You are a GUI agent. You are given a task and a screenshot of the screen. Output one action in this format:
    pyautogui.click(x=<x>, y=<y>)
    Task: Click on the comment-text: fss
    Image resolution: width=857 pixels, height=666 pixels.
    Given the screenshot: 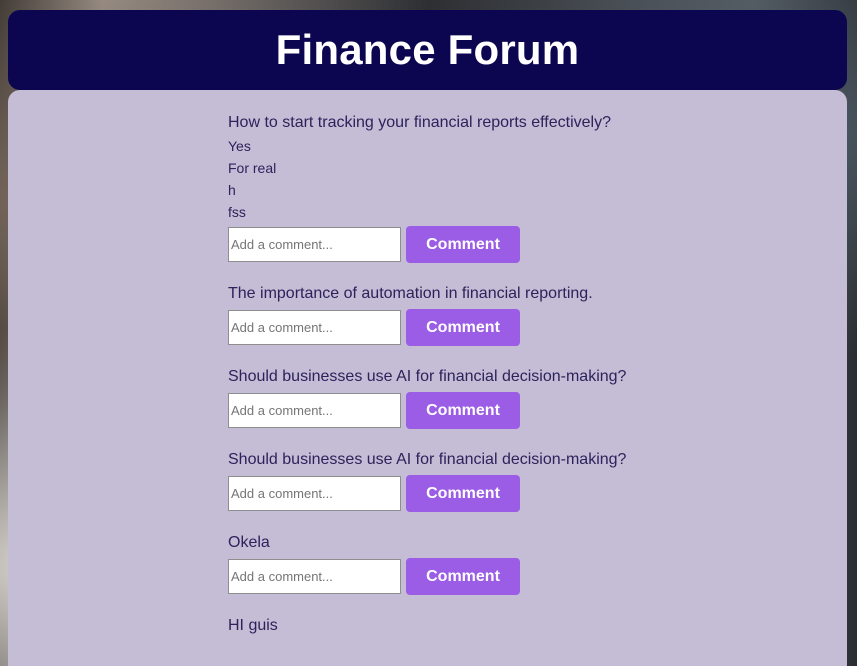 What is the action you would take?
    pyautogui.click(x=237, y=212)
    